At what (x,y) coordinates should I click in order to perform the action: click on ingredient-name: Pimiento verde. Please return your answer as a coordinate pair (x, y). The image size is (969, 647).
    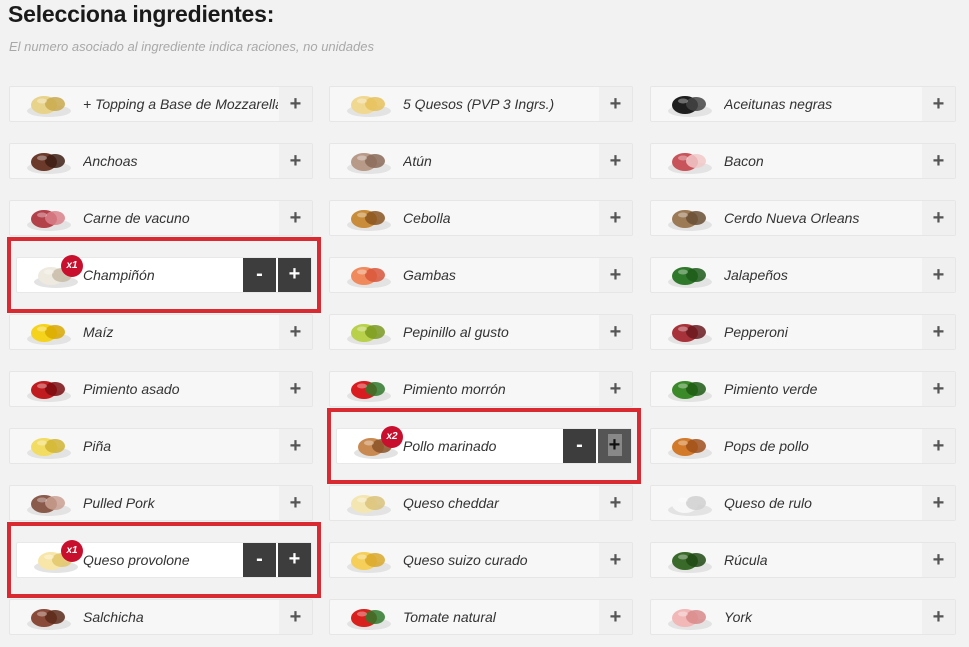
    Looking at the image, I should click on (771, 389).